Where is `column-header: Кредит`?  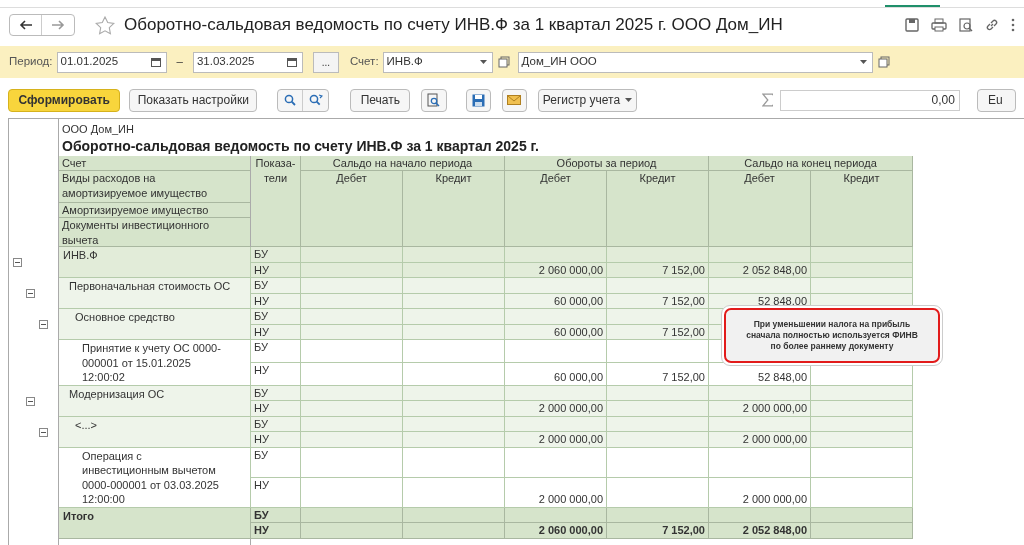 column-header: Кредит is located at coordinates (862, 208).